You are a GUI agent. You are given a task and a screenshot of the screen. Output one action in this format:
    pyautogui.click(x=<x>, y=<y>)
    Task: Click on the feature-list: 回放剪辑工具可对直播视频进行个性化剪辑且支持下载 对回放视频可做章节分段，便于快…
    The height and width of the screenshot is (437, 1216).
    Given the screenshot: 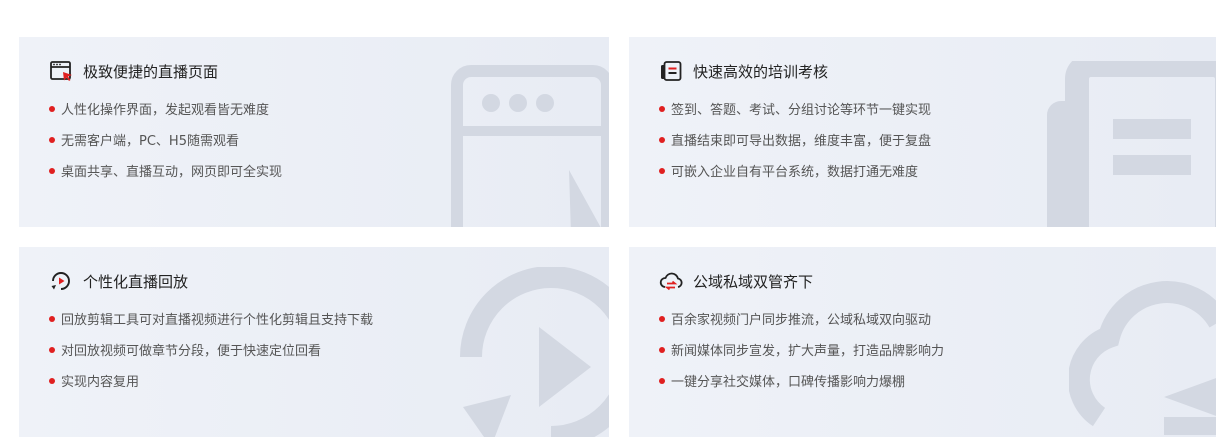 What is the action you would take?
    pyautogui.click(x=211, y=349)
    